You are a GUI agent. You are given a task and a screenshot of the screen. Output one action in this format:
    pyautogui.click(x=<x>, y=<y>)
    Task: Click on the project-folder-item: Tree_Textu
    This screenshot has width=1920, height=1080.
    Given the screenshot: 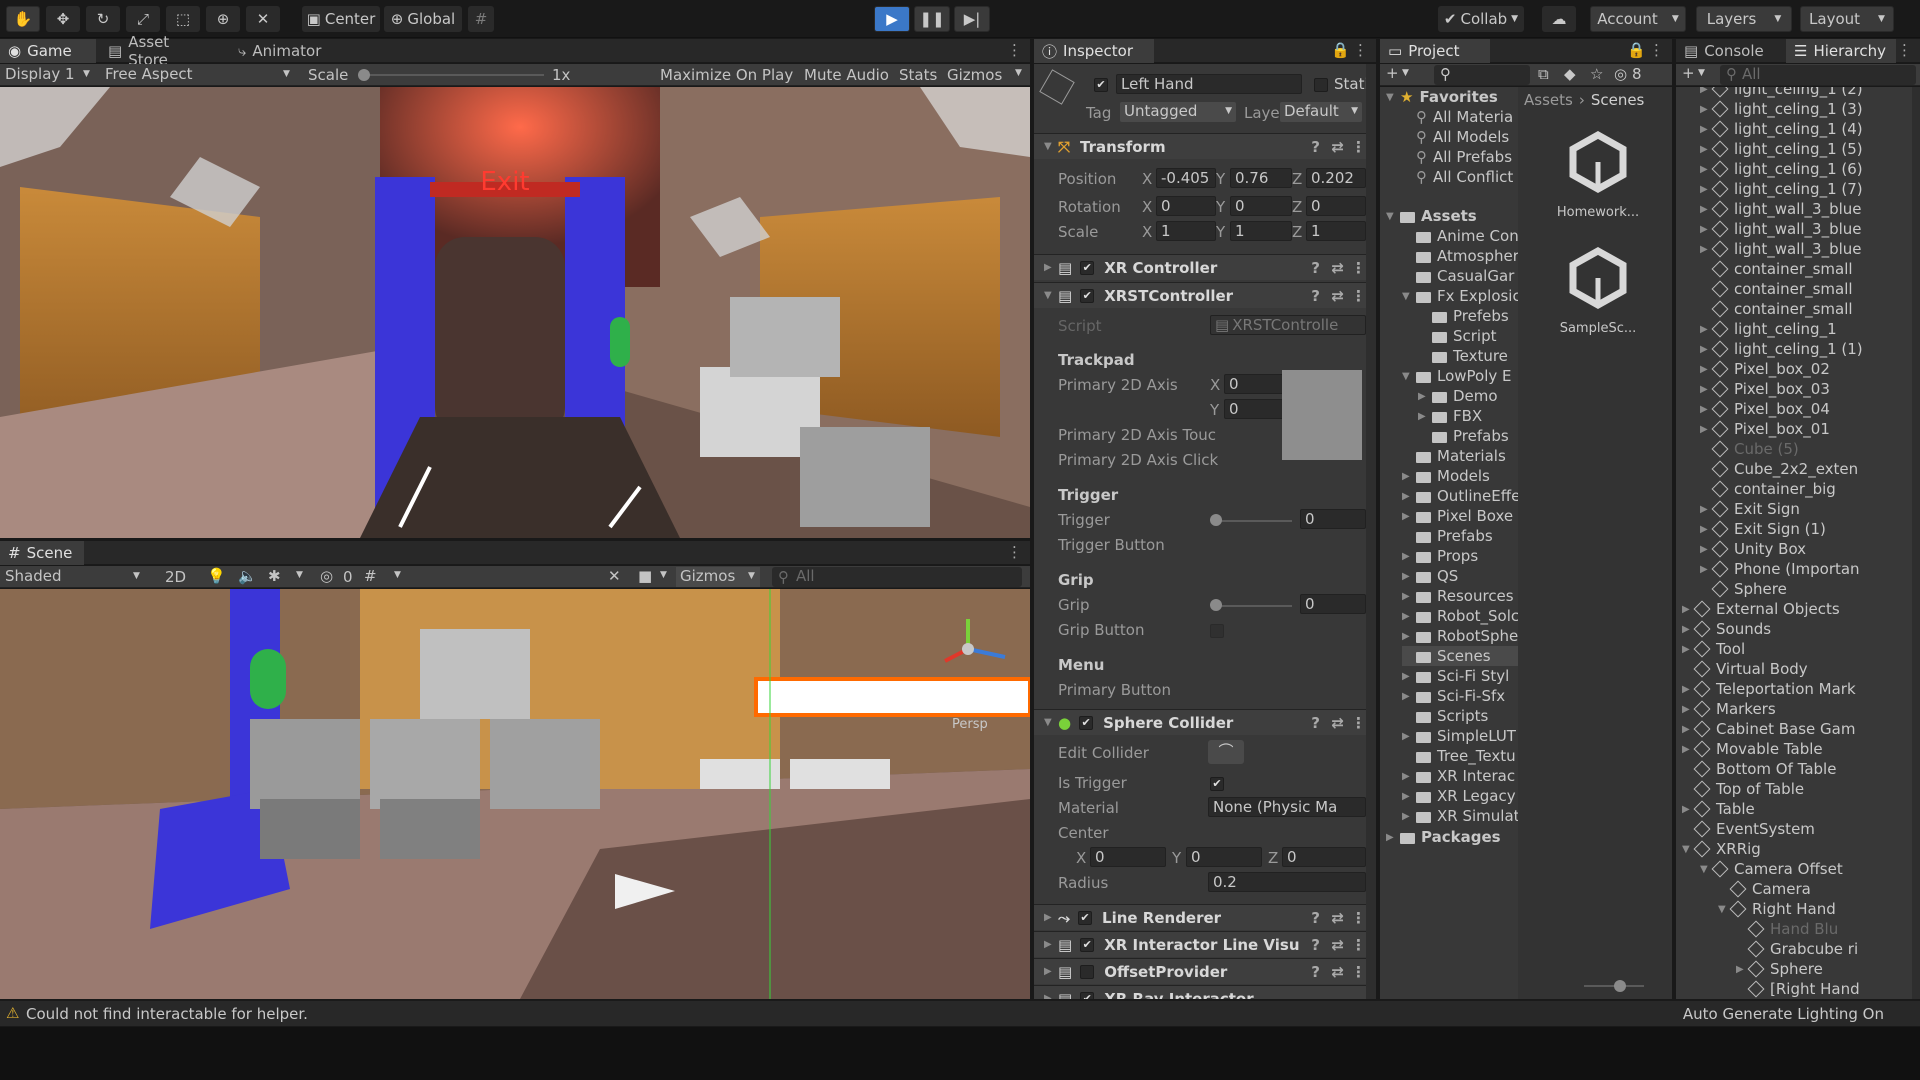 What is the action you would take?
    pyautogui.click(x=1459, y=756)
    